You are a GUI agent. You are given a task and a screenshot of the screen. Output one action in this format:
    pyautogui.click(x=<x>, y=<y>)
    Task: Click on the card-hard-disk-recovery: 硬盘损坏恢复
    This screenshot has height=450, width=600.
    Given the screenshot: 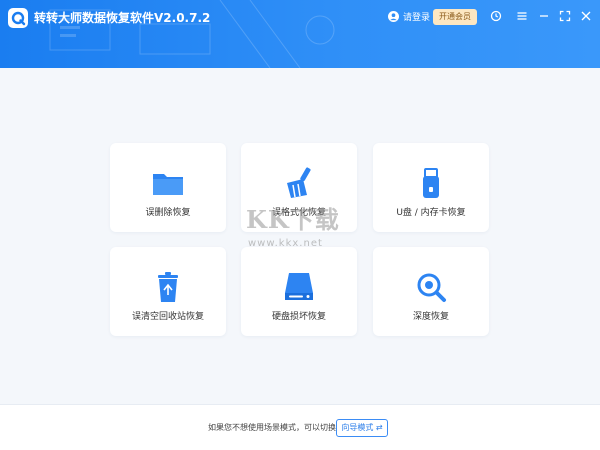 What is the action you would take?
    pyautogui.click(x=299, y=291)
    